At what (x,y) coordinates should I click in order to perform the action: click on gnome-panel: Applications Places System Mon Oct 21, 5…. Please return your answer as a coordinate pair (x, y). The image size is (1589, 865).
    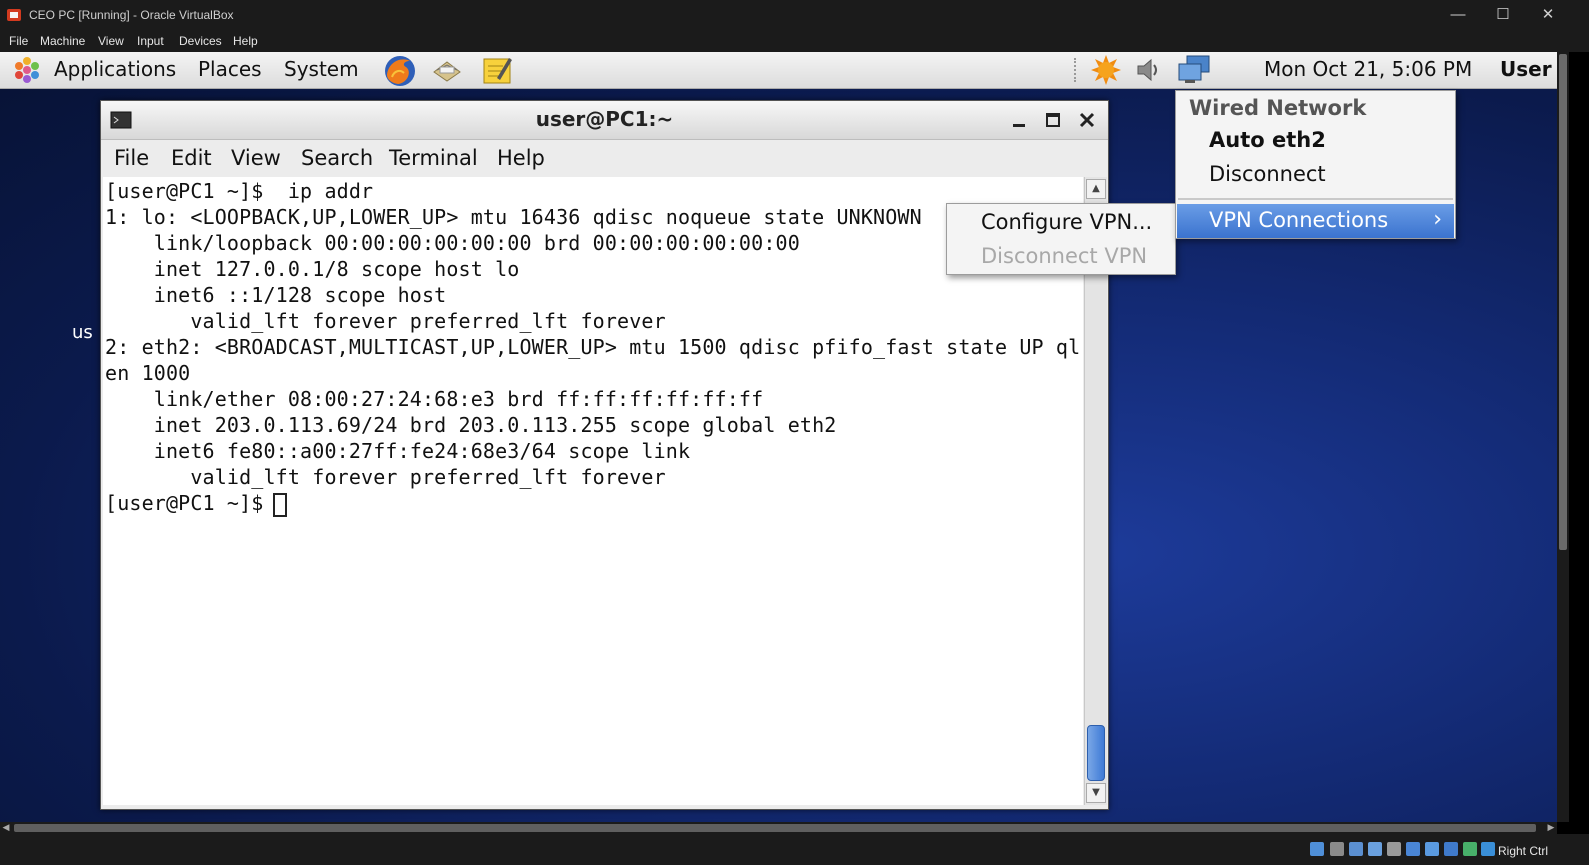
    Looking at the image, I should click on (778, 70).